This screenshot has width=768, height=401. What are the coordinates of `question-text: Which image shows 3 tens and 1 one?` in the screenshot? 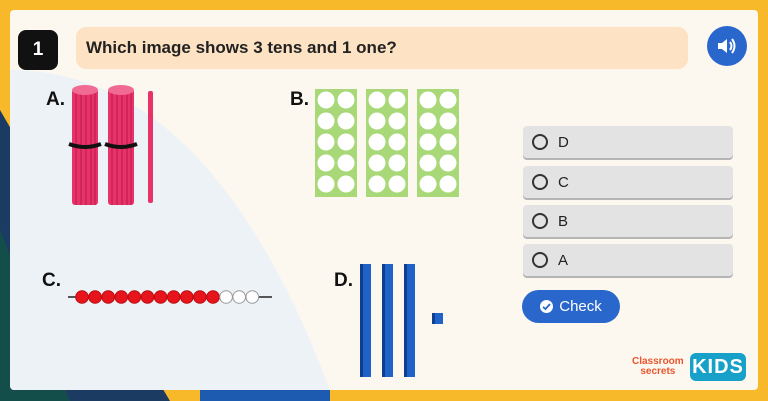 It's located at (241, 47).